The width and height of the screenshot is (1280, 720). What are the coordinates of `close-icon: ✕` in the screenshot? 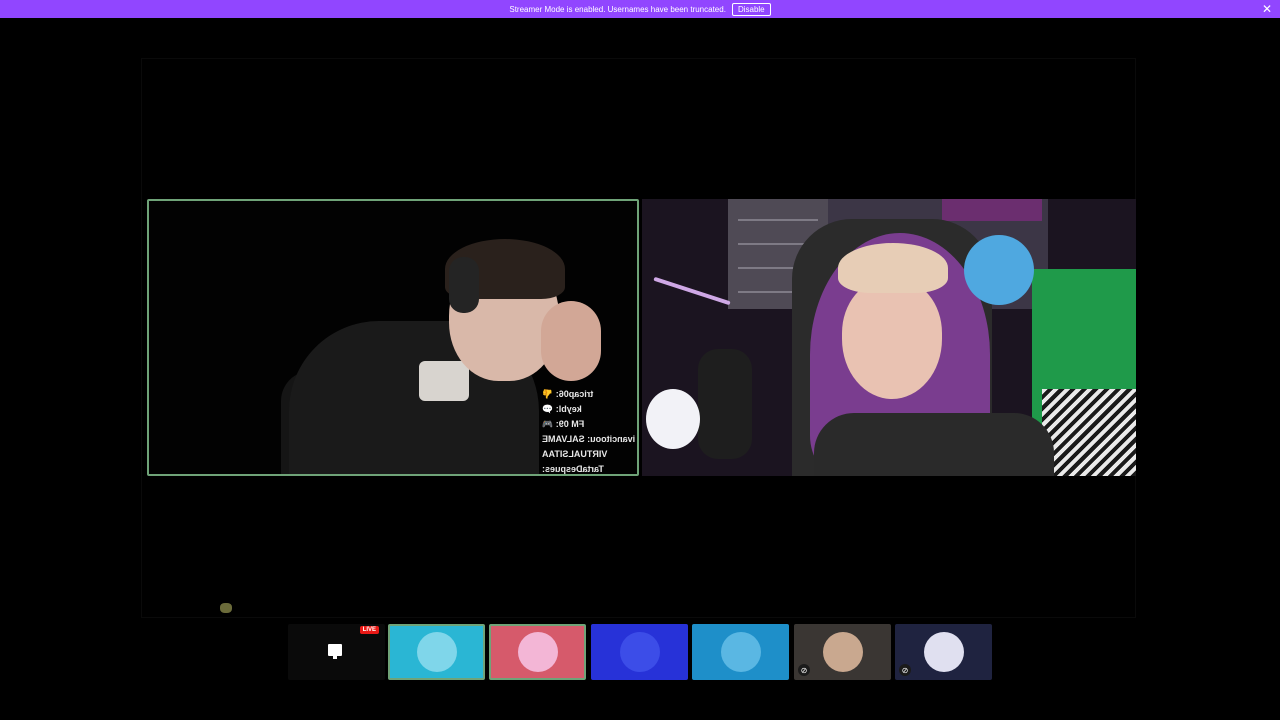 It's located at (1267, 9).